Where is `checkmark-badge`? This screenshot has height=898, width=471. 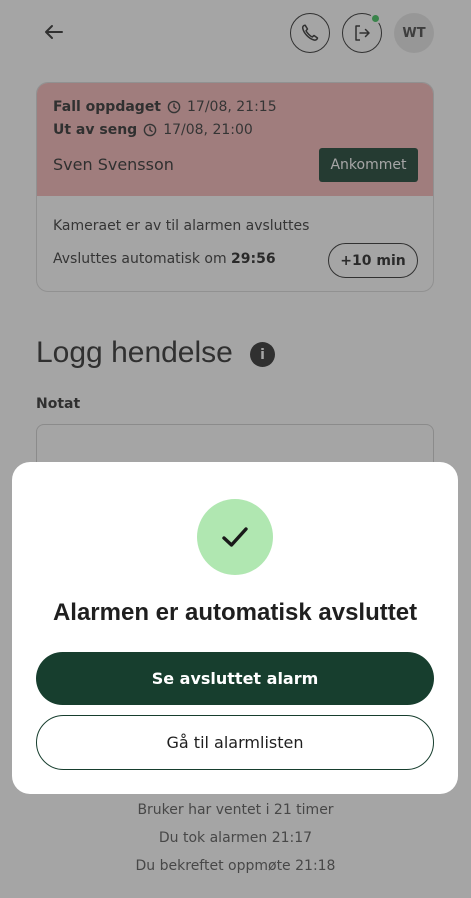 checkmark-badge is located at coordinates (235, 537).